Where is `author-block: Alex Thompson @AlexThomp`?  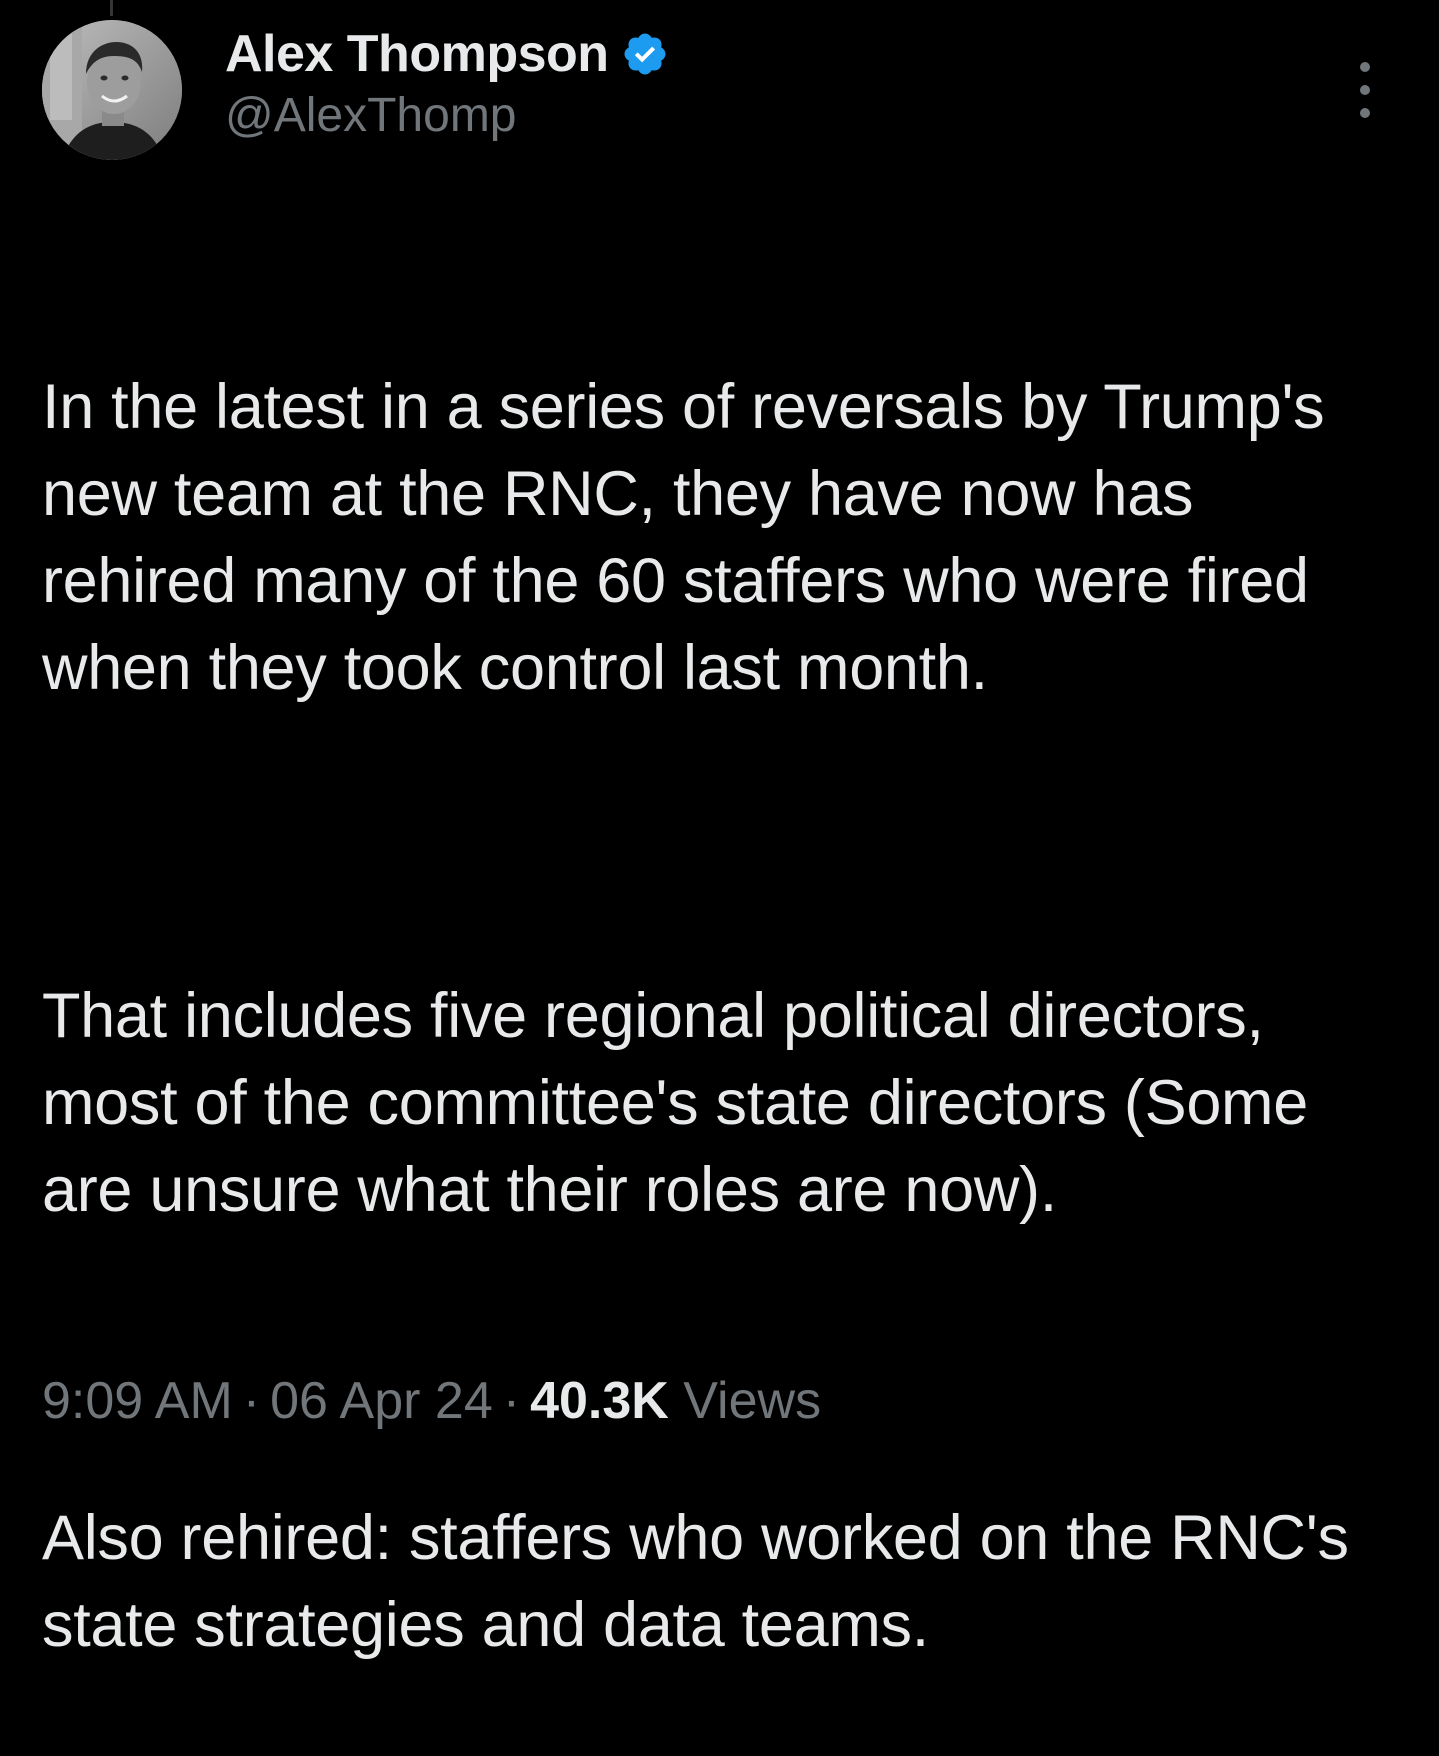
author-block: Alex Thompson @AlexThomp is located at coordinates (447, 83).